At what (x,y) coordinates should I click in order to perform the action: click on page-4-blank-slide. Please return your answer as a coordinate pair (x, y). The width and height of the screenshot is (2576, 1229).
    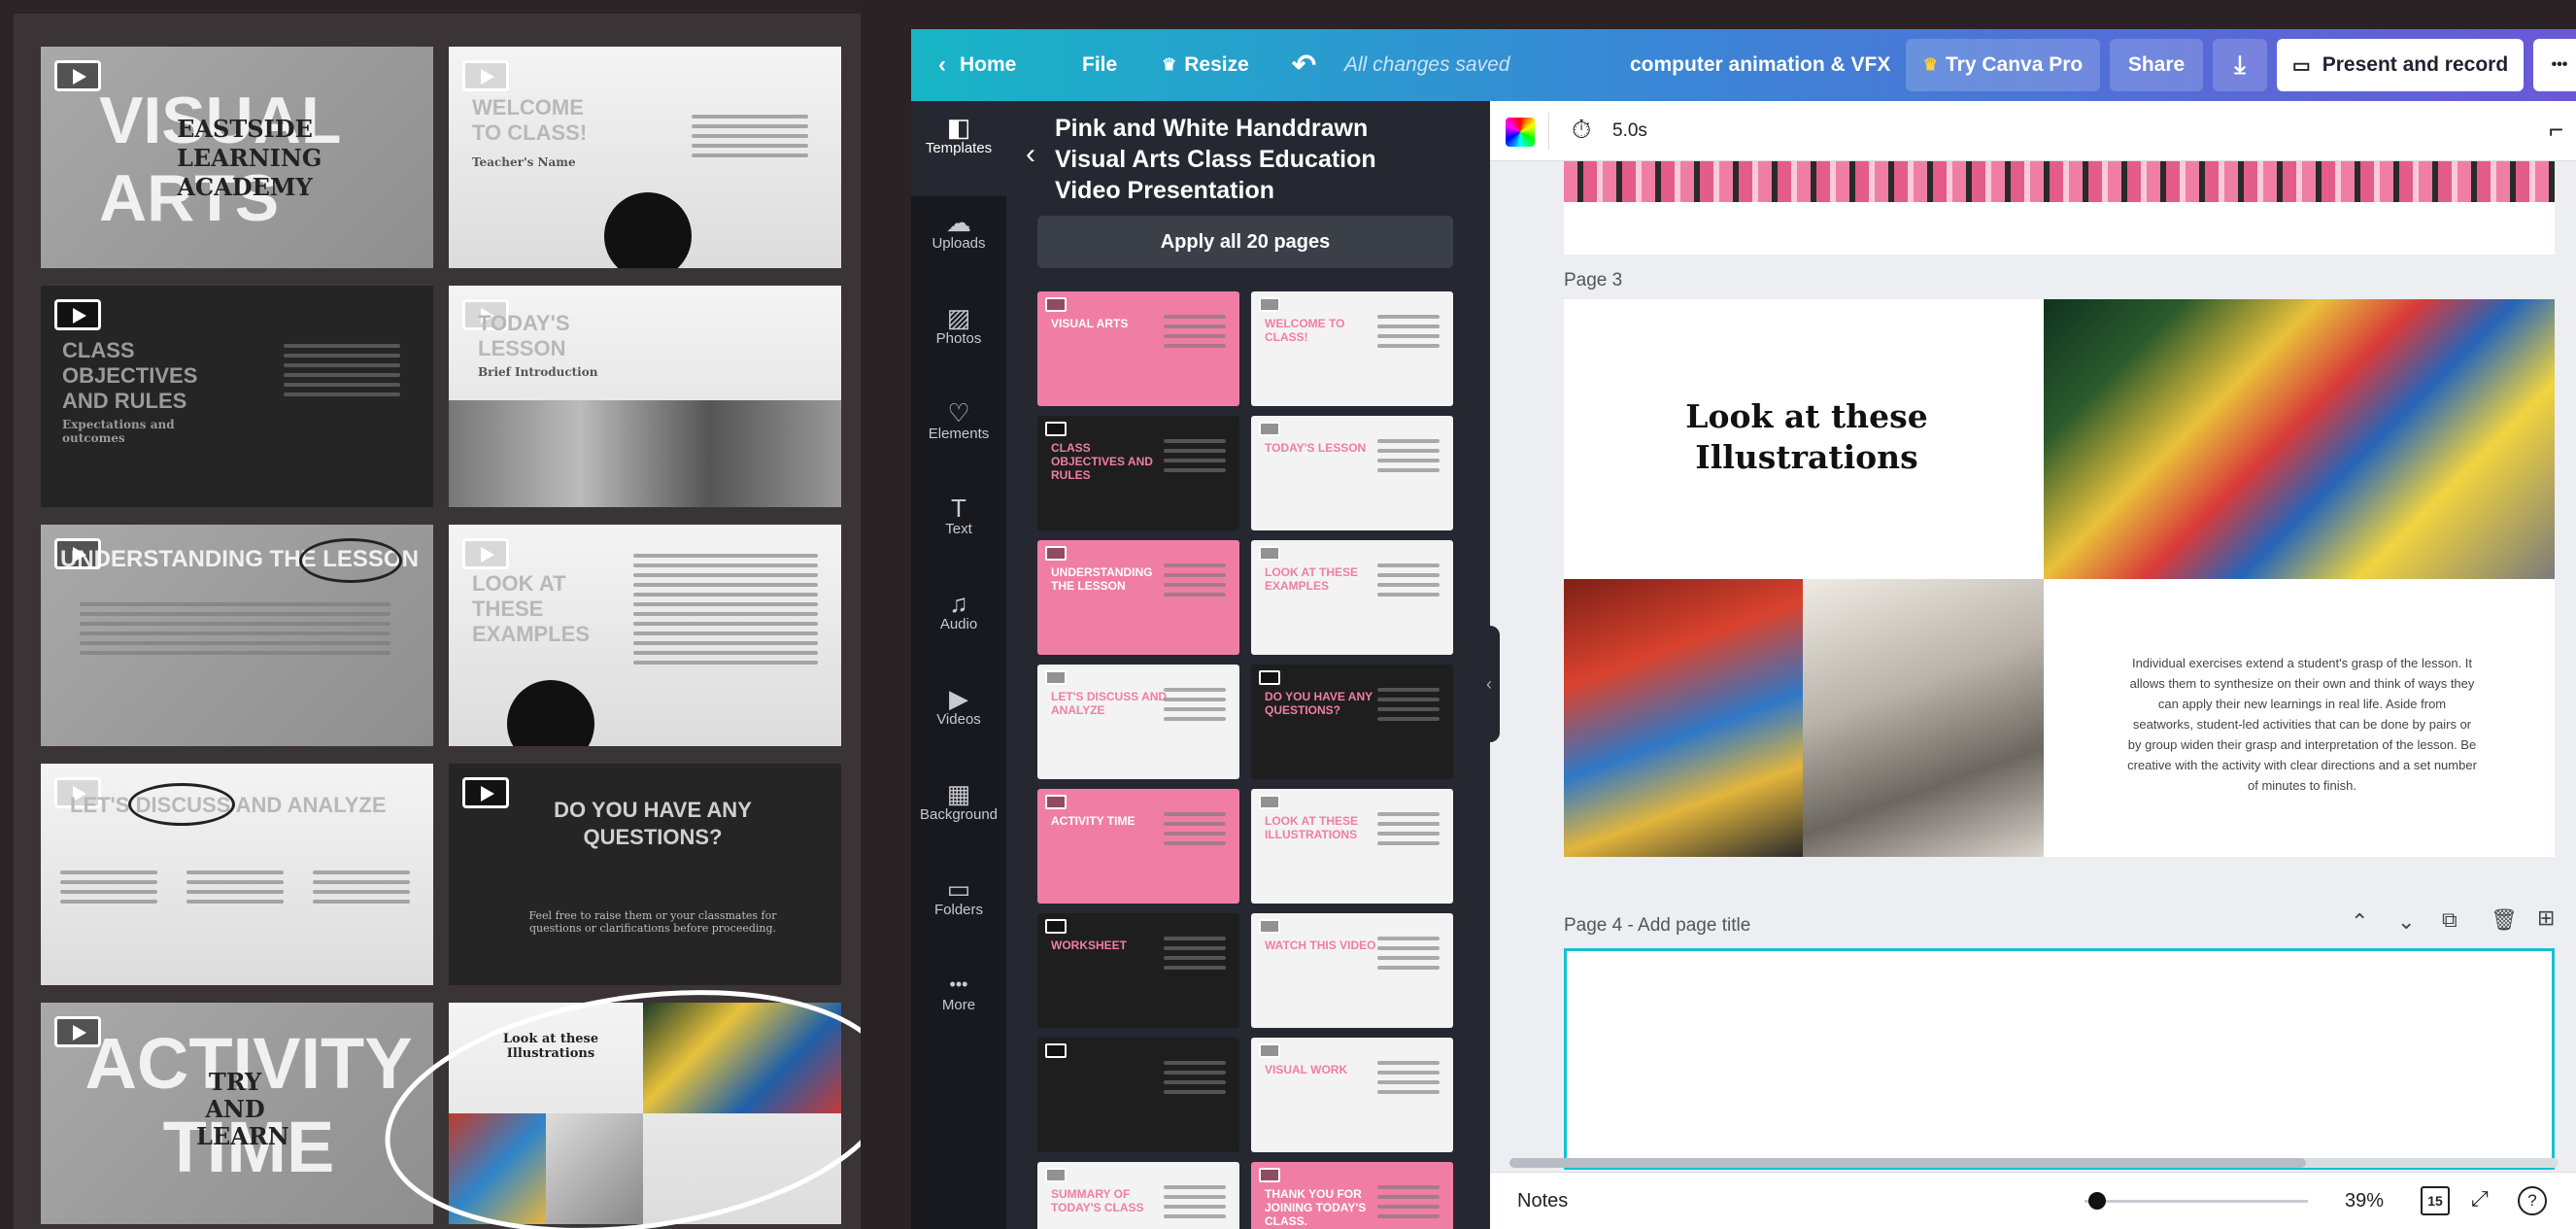
    Looking at the image, I should click on (2059, 1059).